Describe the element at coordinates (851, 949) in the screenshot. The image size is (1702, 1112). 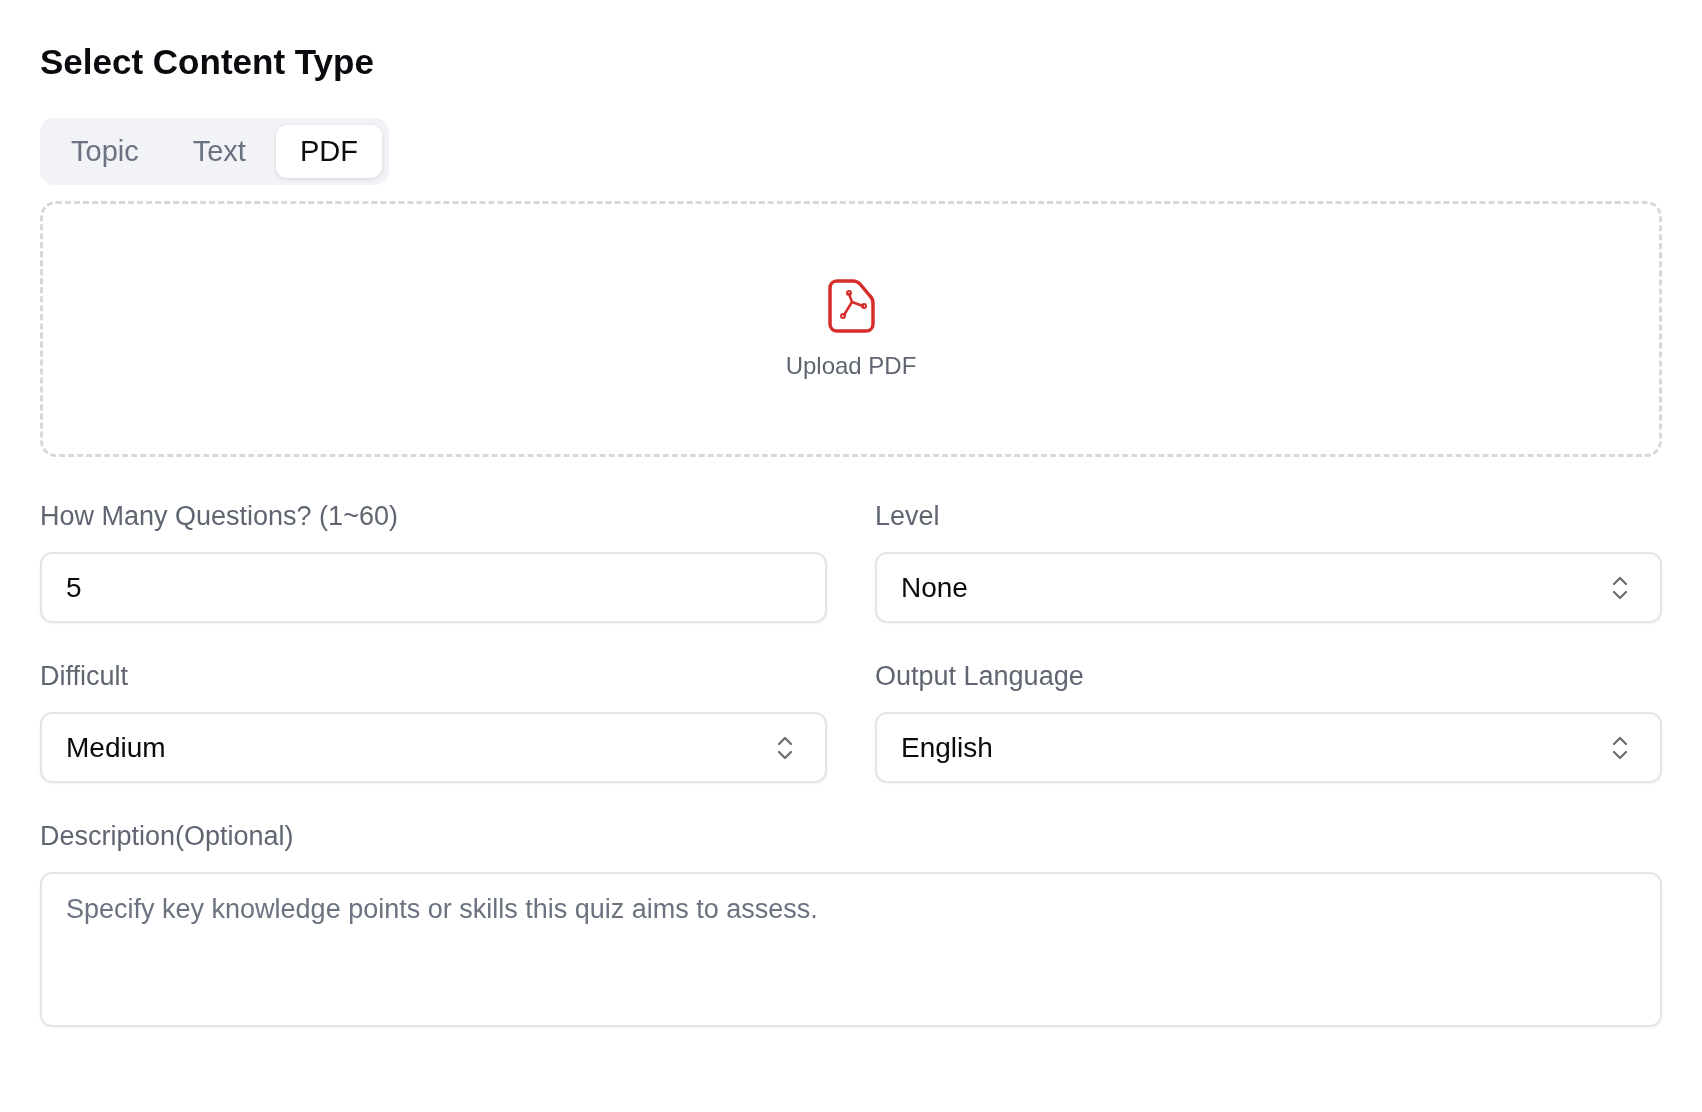
I see `description-field: Specify key knowledge points or skills this quiz aims to assess.` at that location.